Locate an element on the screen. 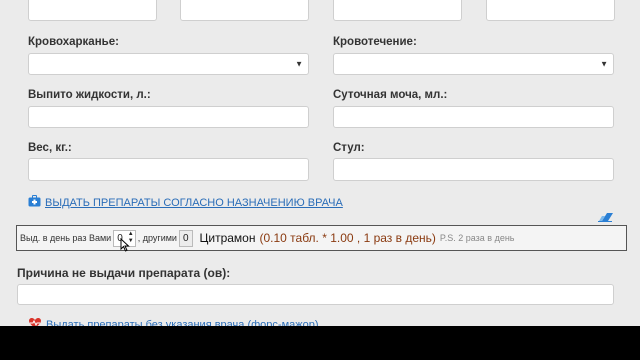 This screenshot has height=360, width=640. medkit-icon is located at coordinates (34, 203).